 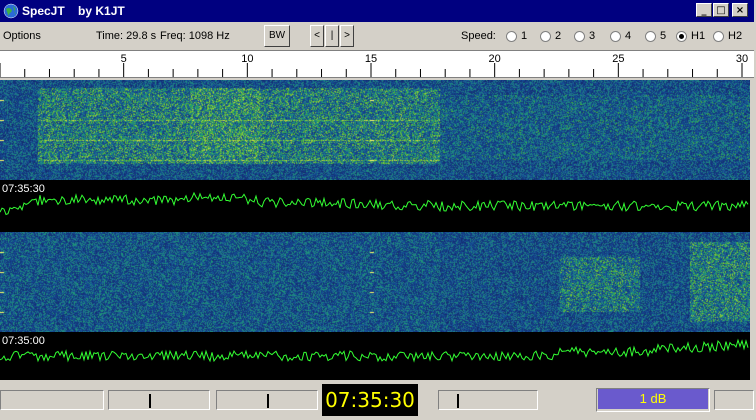 I want to click on speed-radio-label: 5, so click(x=663, y=36).